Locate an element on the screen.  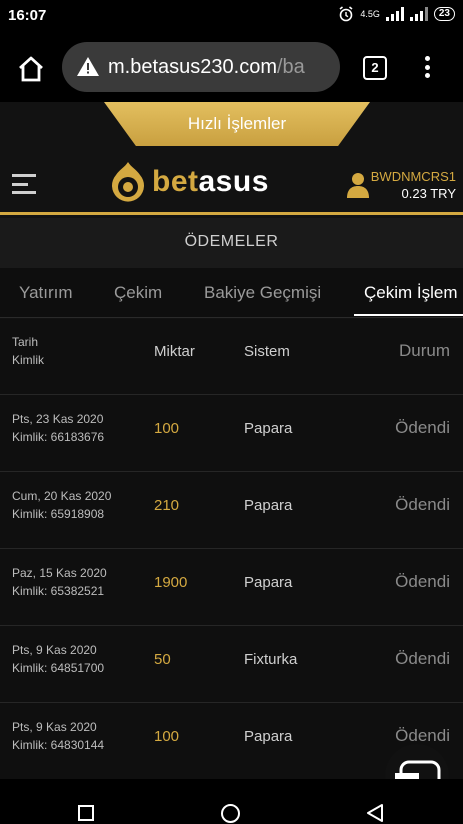
header-date: Tarih is located at coordinates (25, 342).